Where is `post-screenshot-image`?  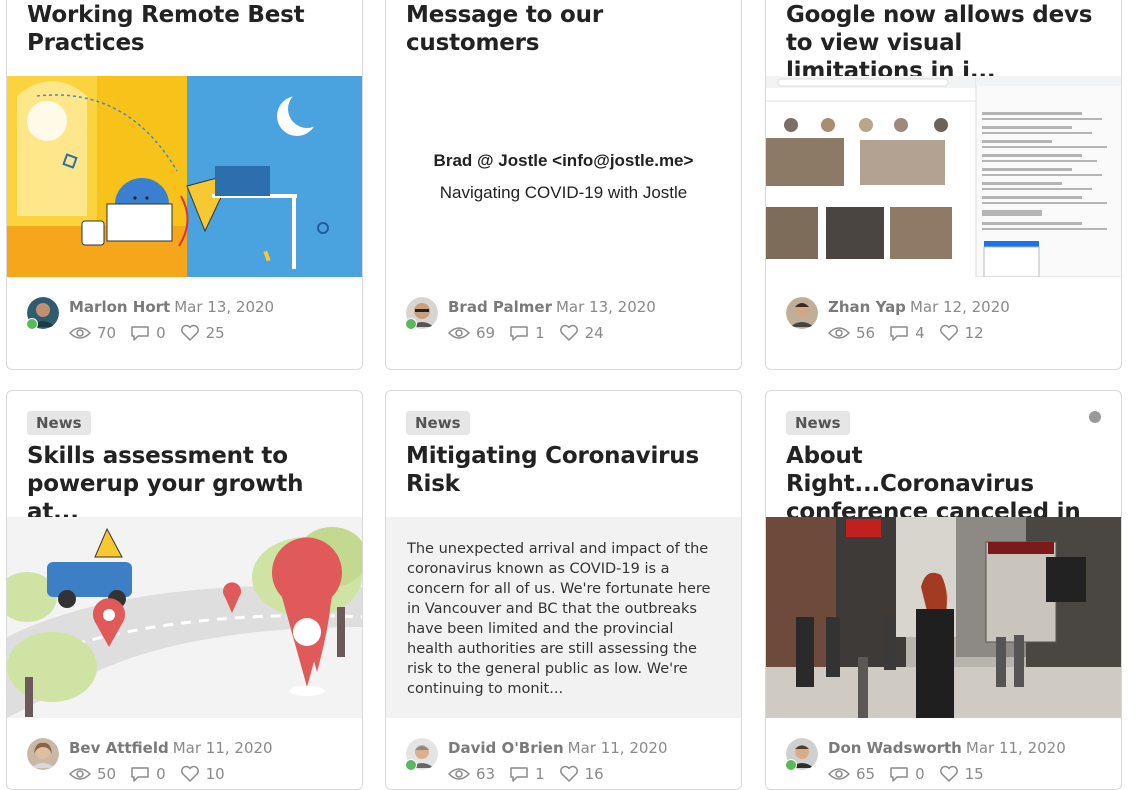
post-screenshot-image is located at coordinates (943, 176).